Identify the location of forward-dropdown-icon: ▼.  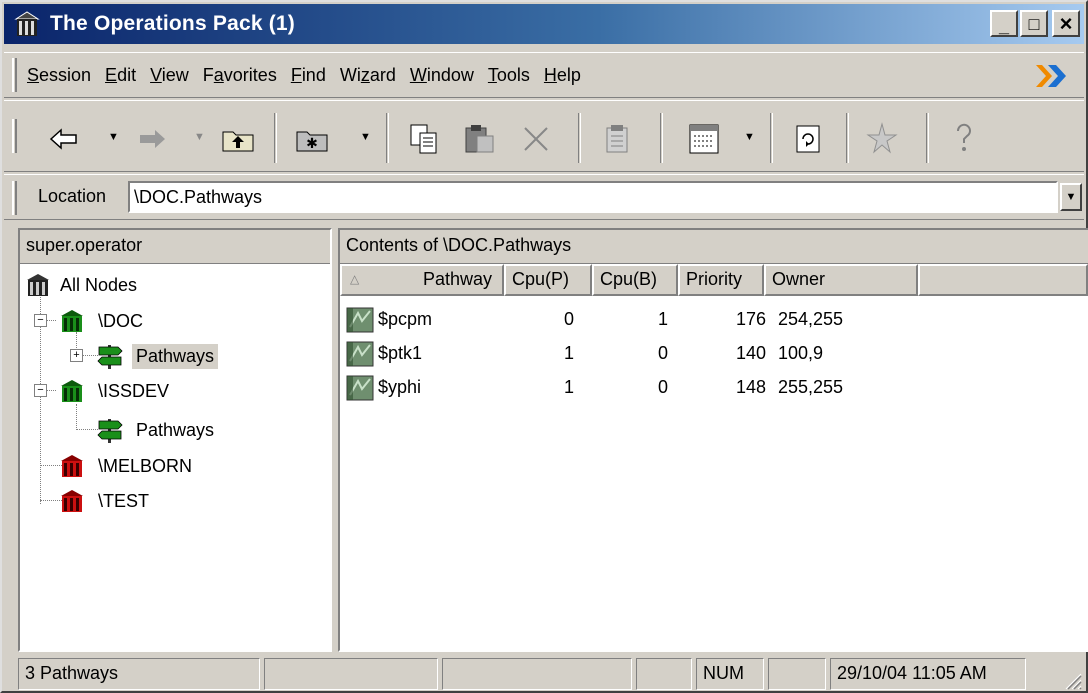
(199, 137).